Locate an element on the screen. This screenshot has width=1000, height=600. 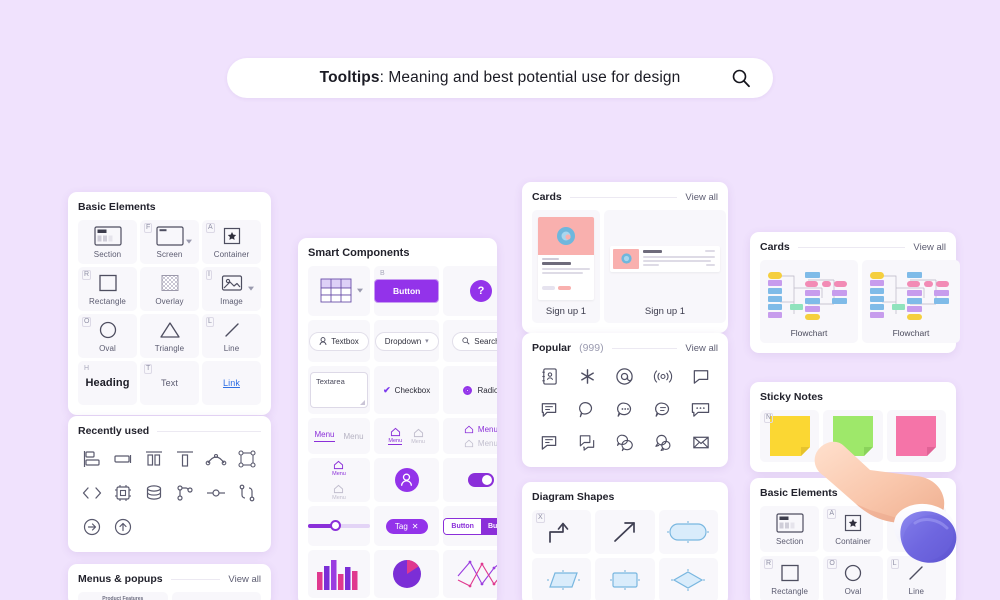
dropdown-field: Dropdown ▾ is located at coordinates (406, 341).